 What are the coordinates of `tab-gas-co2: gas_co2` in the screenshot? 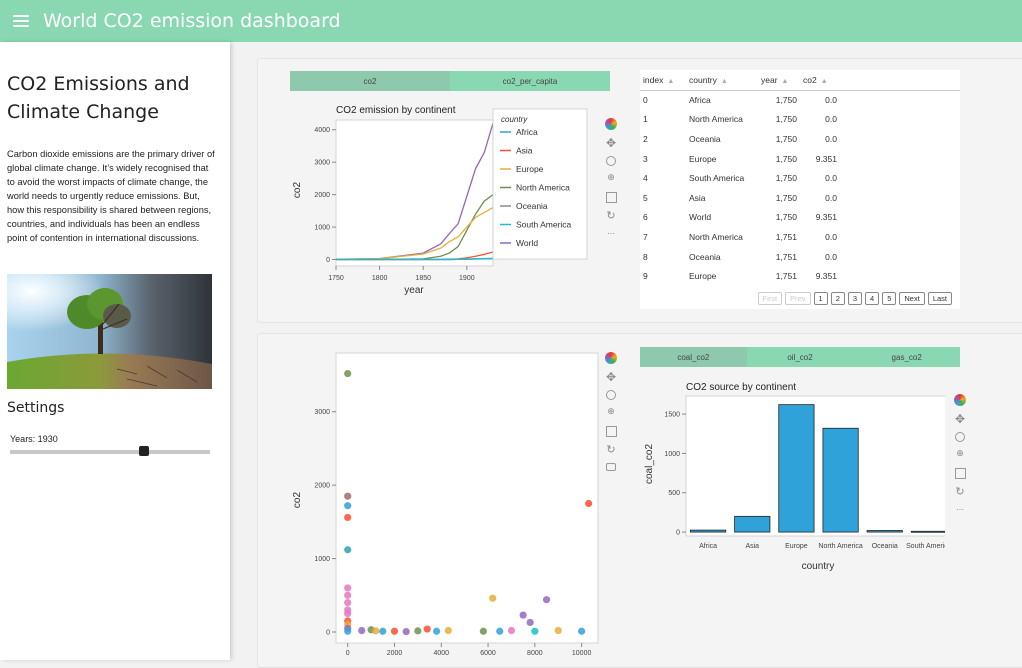 It's located at (907, 357).